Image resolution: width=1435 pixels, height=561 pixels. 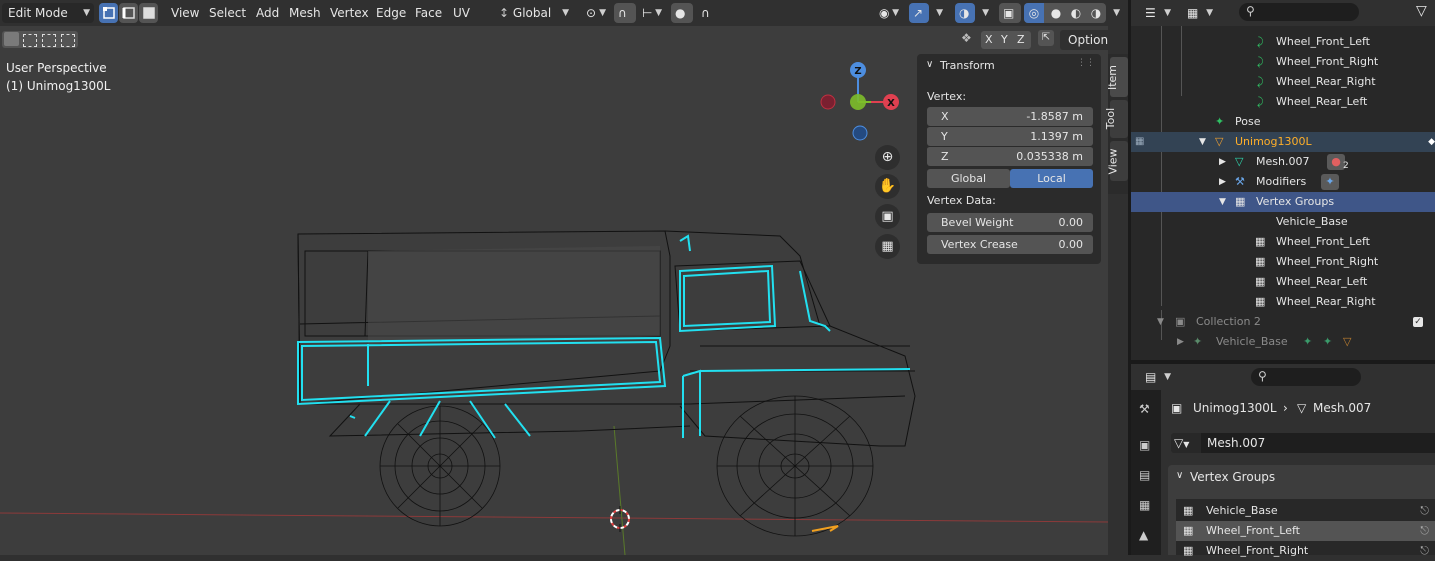 I want to click on output-icon: ▤, so click(x=1144, y=475).